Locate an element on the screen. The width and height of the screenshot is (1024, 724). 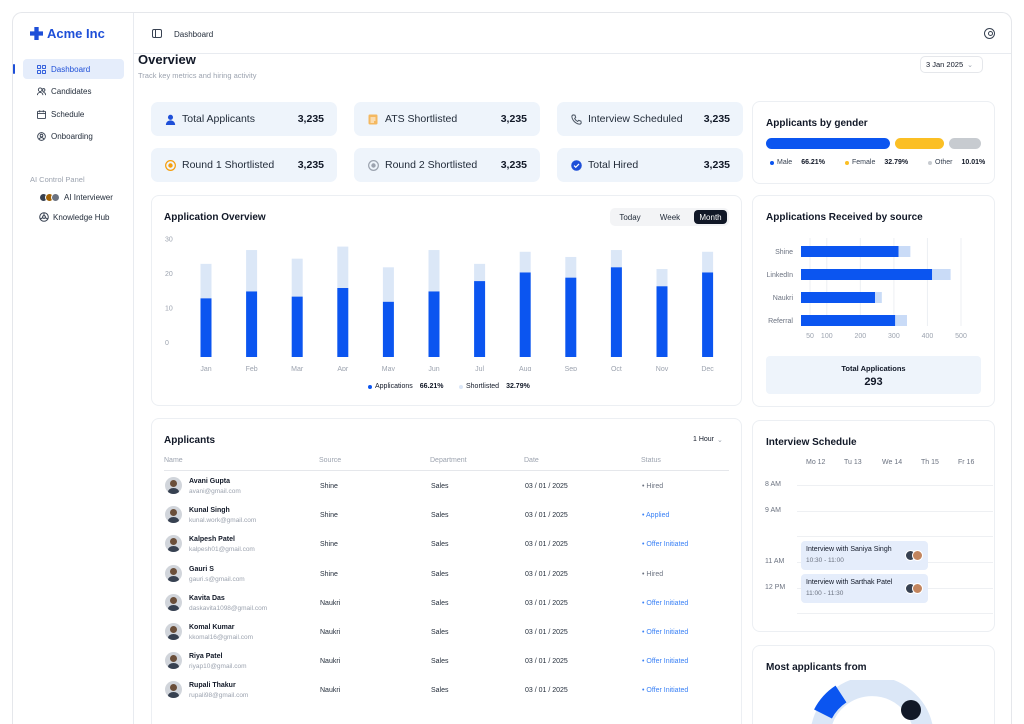
column-header-name: Name is located at coordinates (173, 460).